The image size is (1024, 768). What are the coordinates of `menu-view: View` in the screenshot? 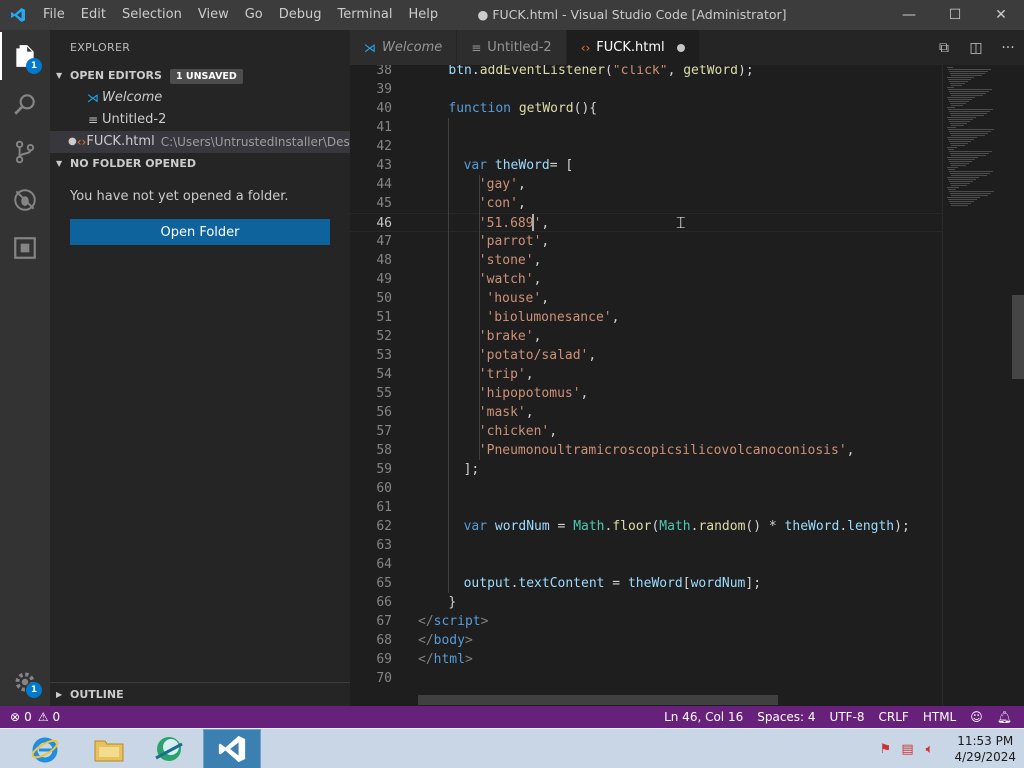 It's located at (213, 15).